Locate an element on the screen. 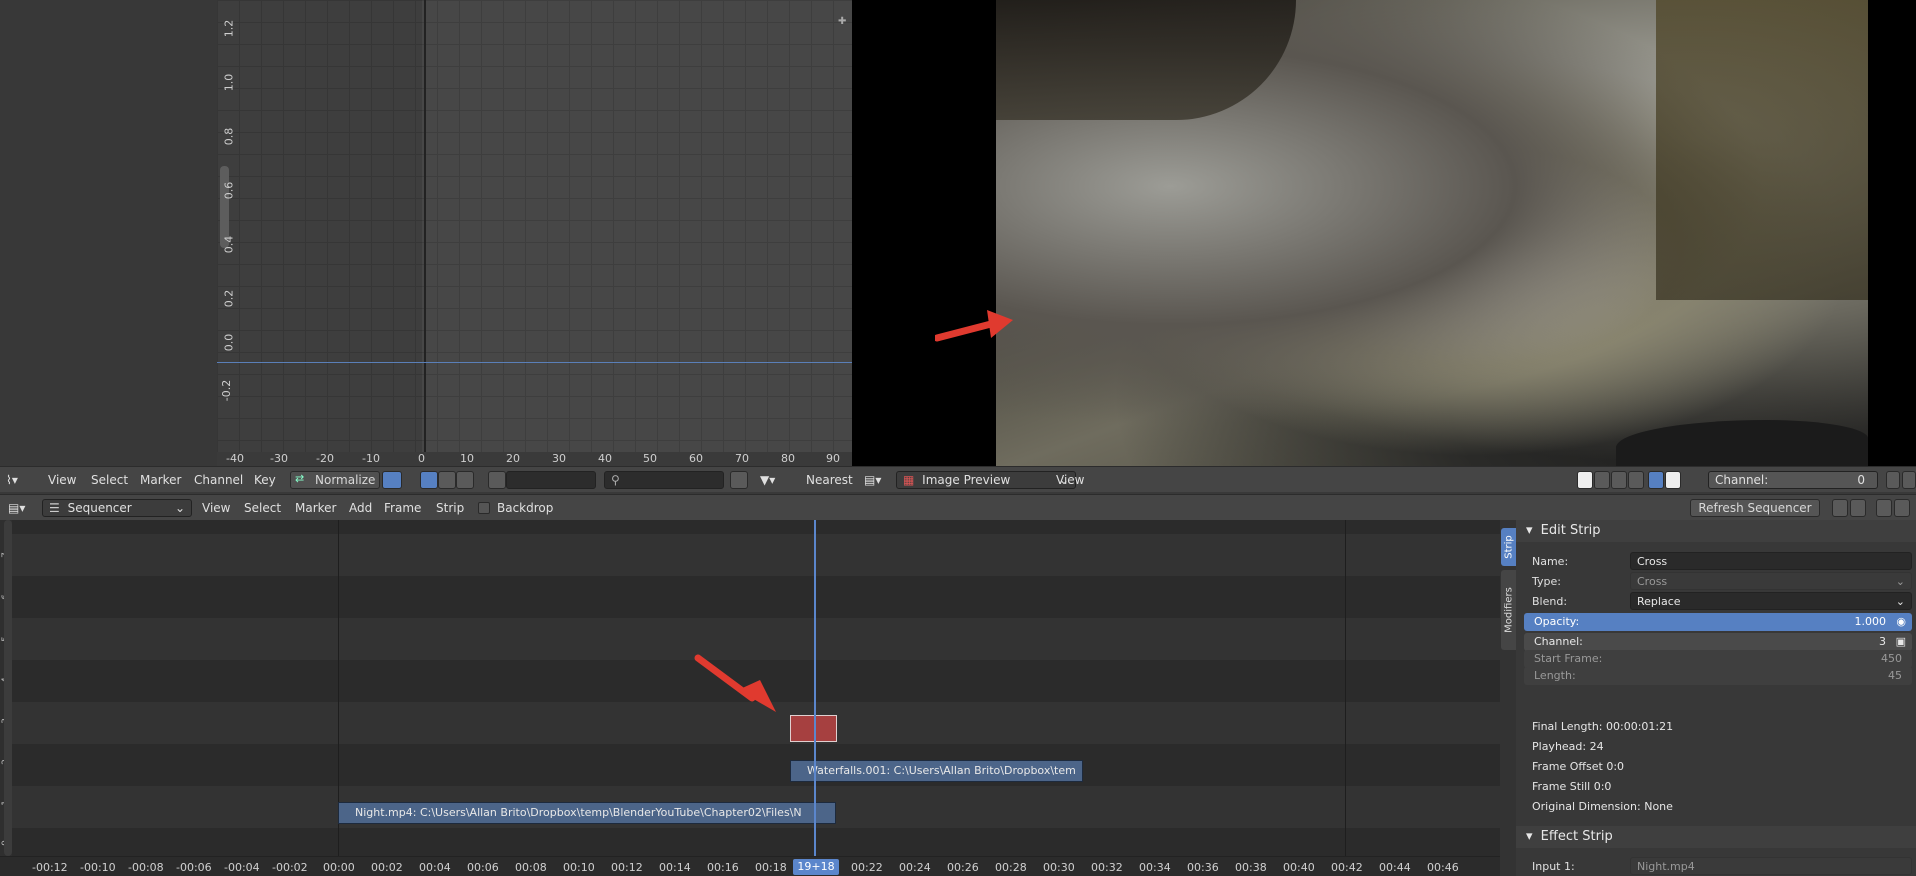  safe-areas-icon is located at coordinates (1619, 480).